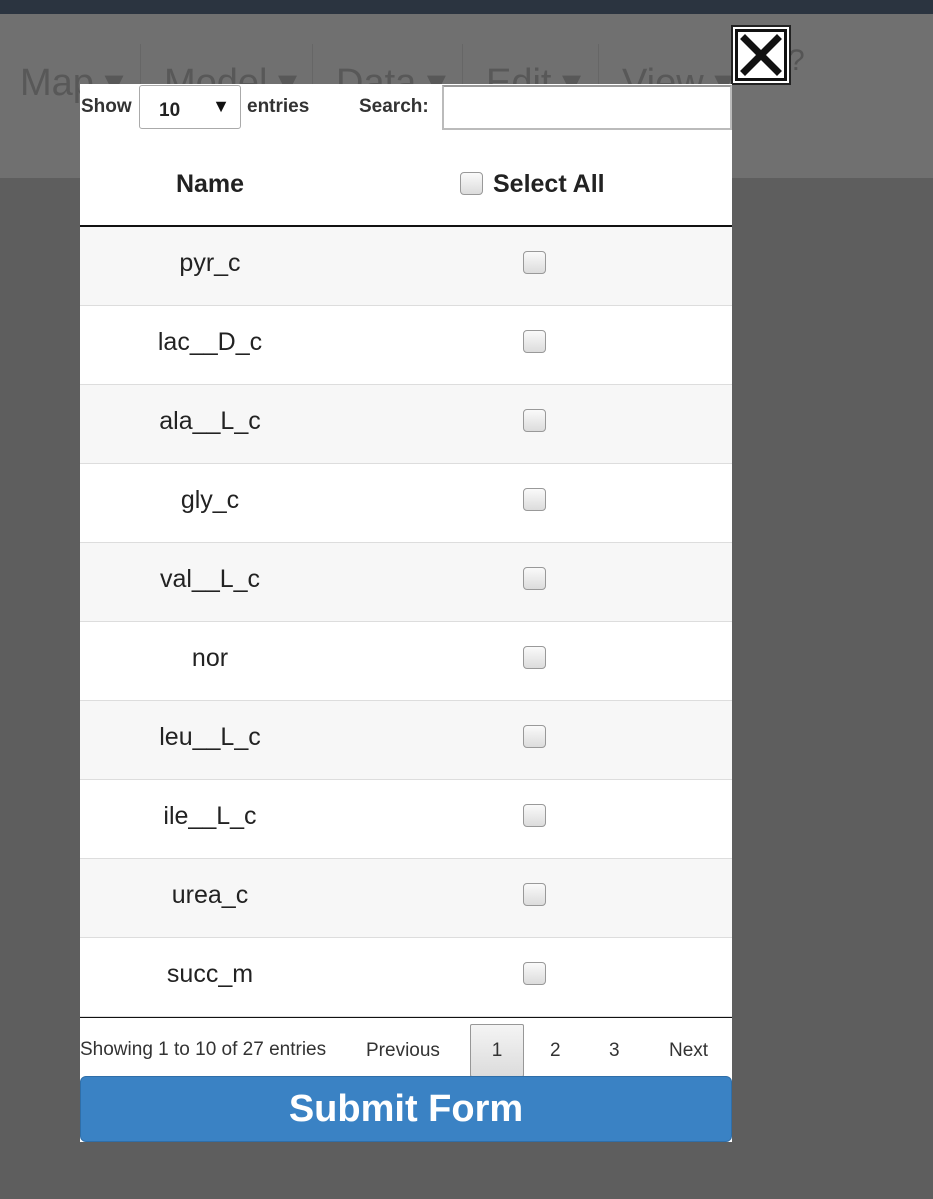 This screenshot has width=933, height=1199. I want to click on select-all: Select All, so click(532, 183).